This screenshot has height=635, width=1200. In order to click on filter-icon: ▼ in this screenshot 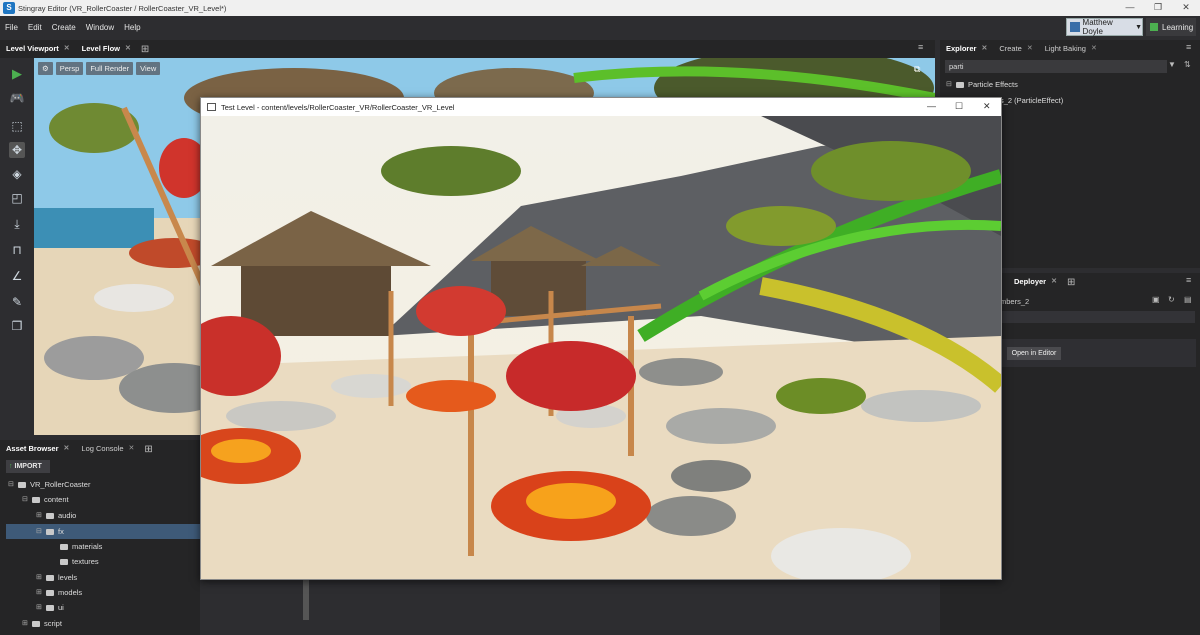, I will do `click(1172, 64)`.